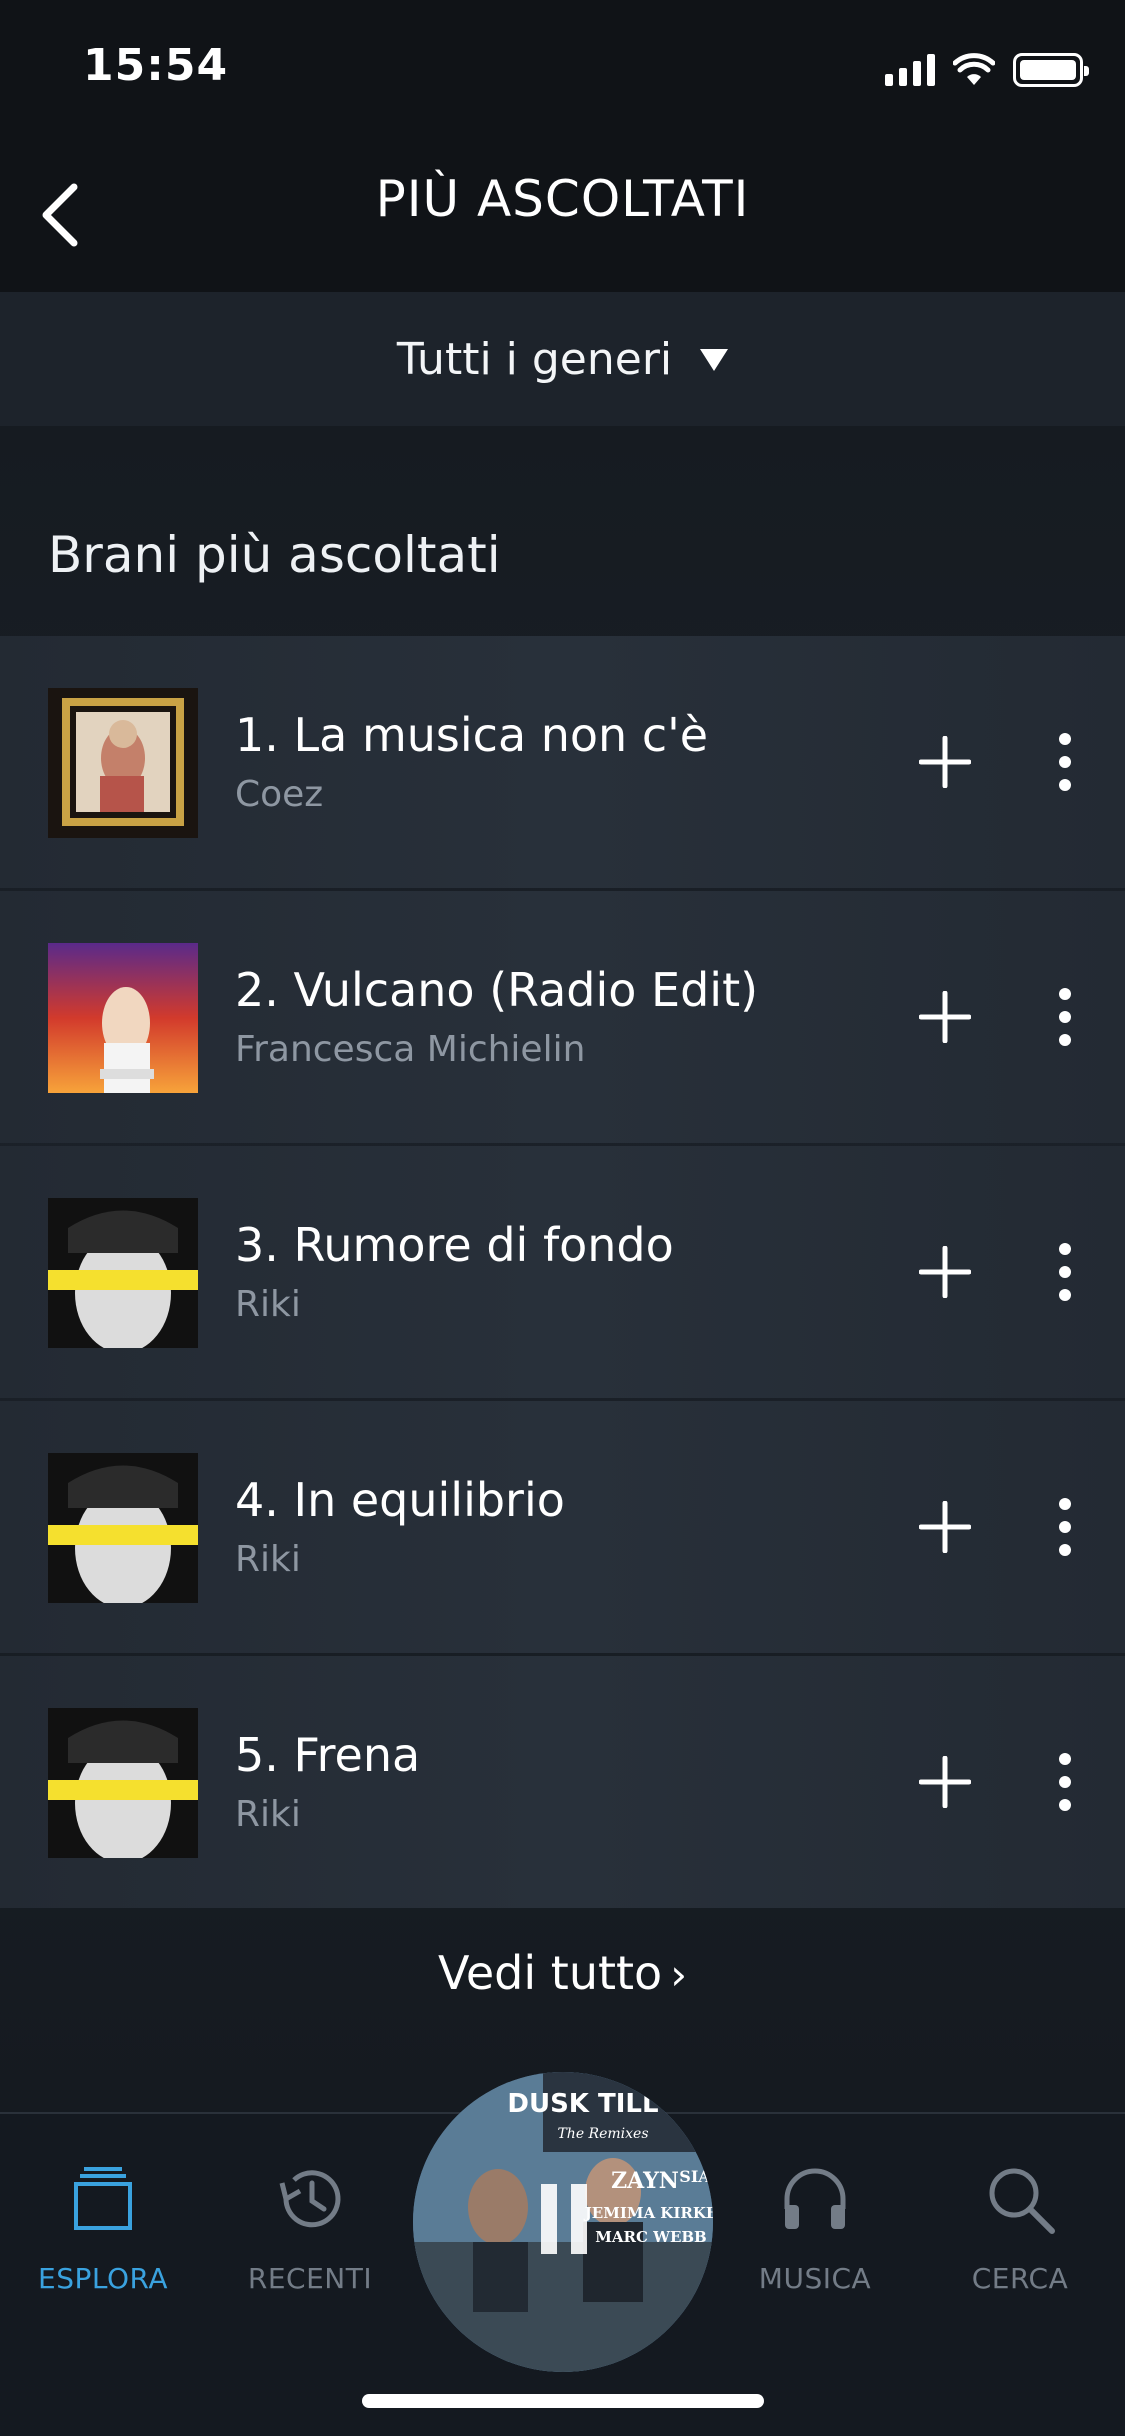  What do you see at coordinates (562, 1782) in the screenshot?
I see `track-row: 5. Frena Riki` at bounding box center [562, 1782].